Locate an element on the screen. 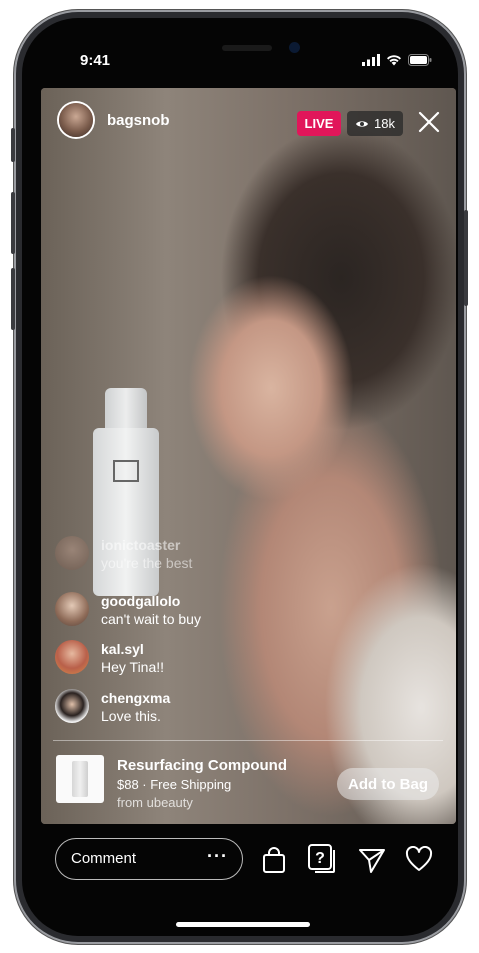  question-sticker-icon: ? is located at coordinates (323, 859).